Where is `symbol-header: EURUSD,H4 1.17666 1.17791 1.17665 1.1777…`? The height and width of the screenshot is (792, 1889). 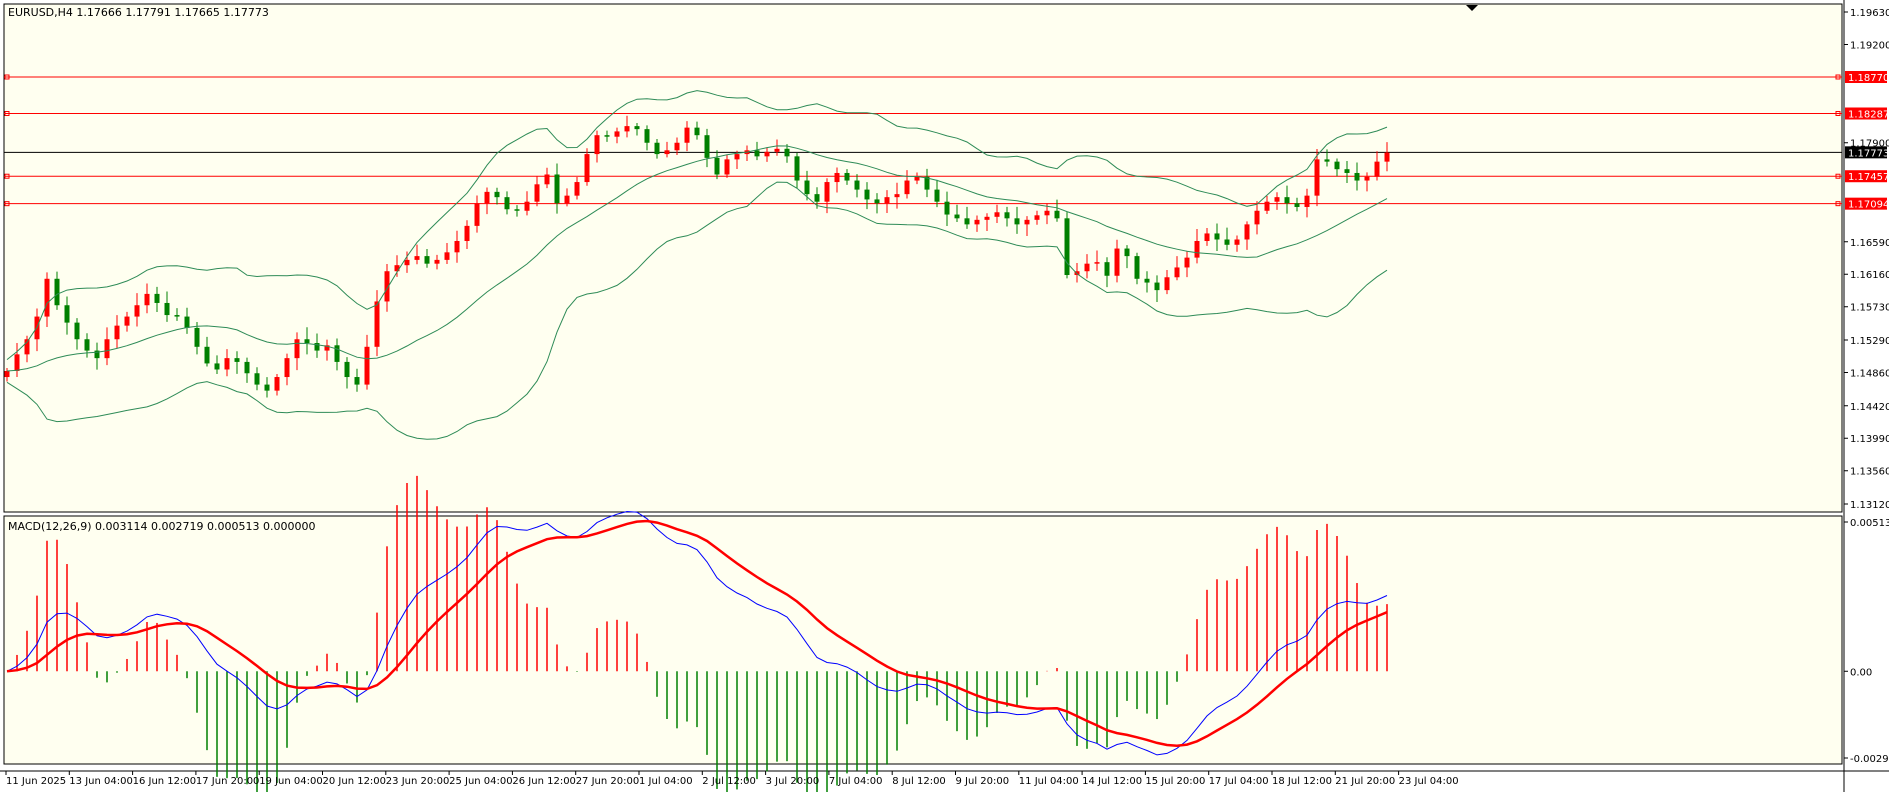
symbol-header: EURUSD,H4 1.17666 1.17791 1.17665 1.1777… is located at coordinates (138, 12).